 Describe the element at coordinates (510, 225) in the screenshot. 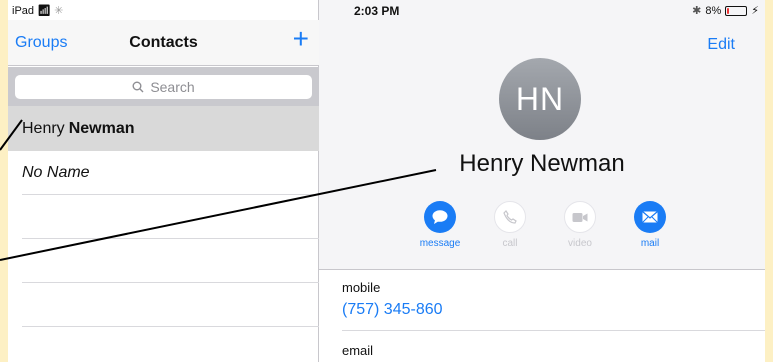

I see `call-button: call` at that location.